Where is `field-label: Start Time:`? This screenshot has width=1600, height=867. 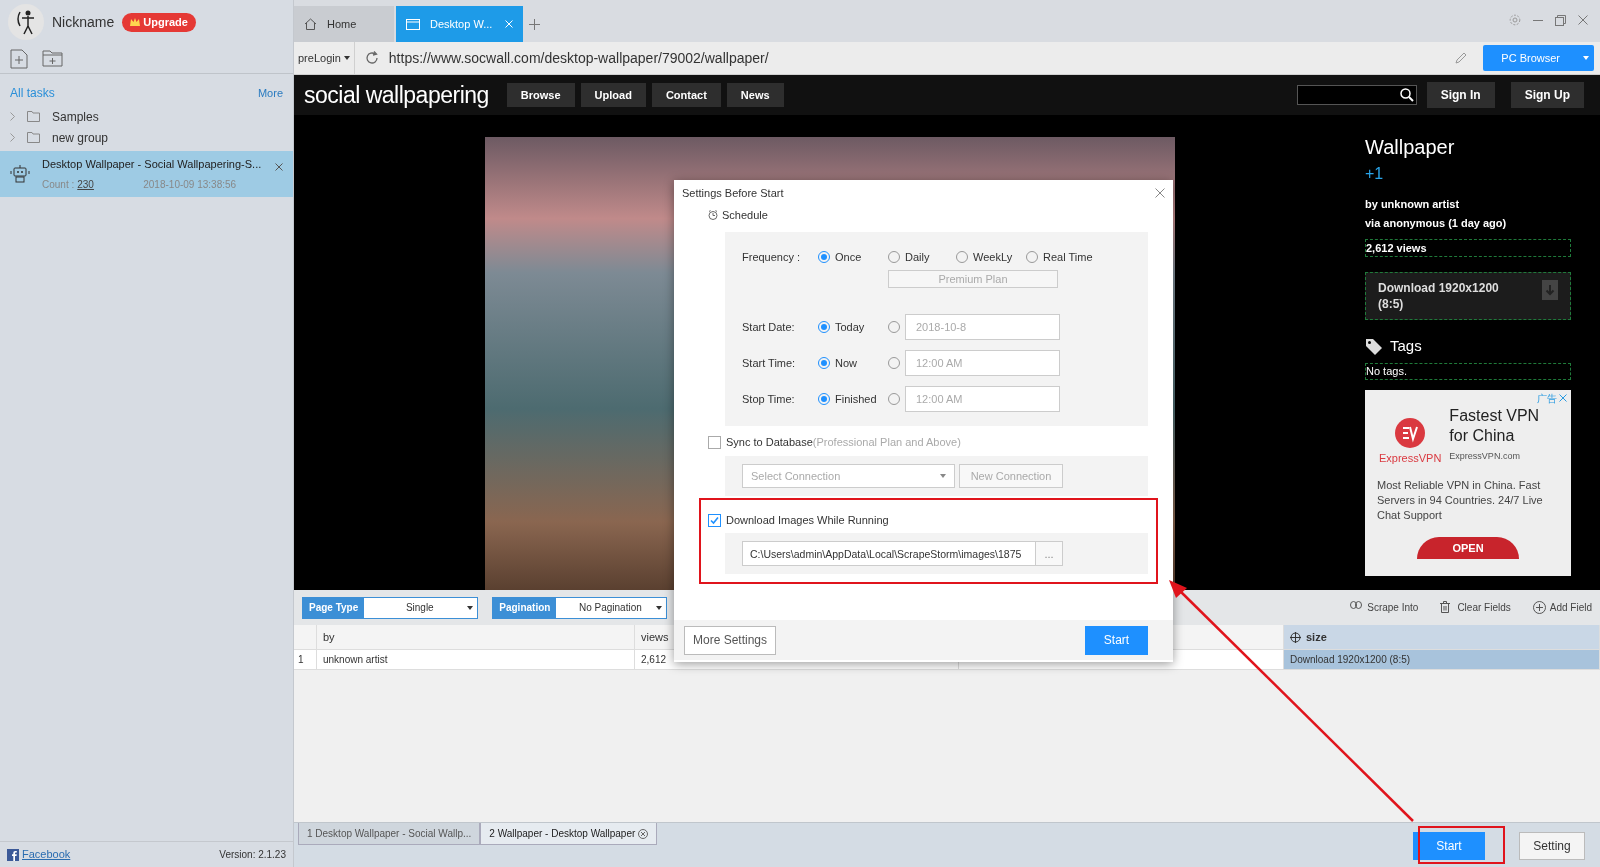 field-label: Start Time: is located at coordinates (769, 363).